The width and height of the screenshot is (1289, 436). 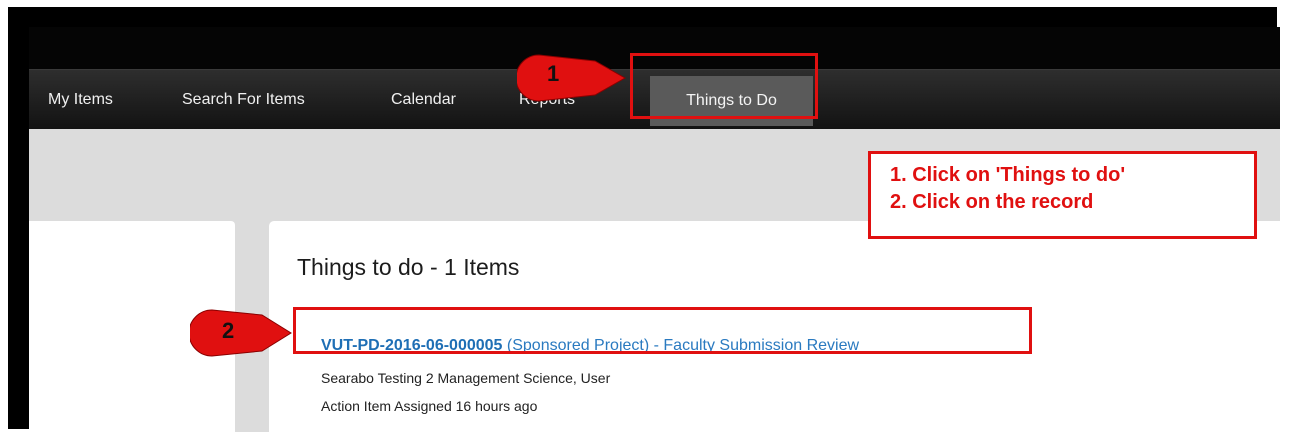 I want to click on marker-2-arrow, so click(x=241, y=333).